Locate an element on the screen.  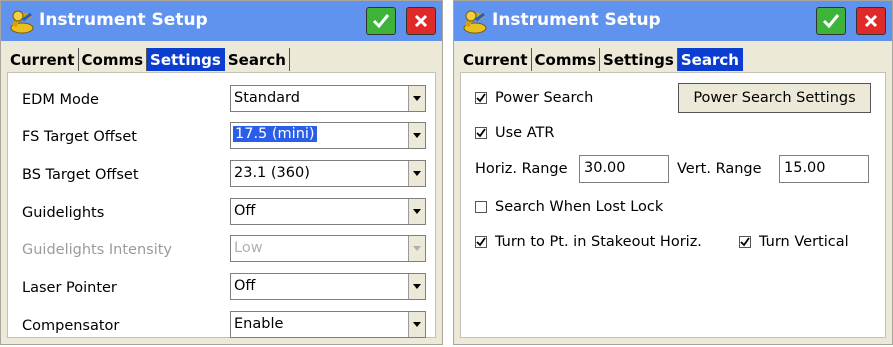
vert-range-label: Vert. Range is located at coordinates (719, 169).